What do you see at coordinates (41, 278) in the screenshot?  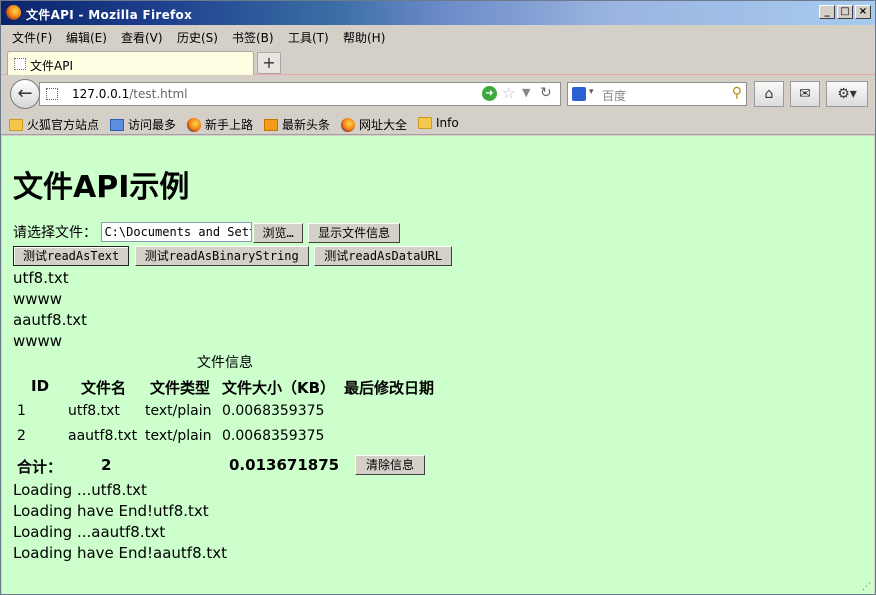 I see `output-line: utf8.txt` at bounding box center [41, 278].